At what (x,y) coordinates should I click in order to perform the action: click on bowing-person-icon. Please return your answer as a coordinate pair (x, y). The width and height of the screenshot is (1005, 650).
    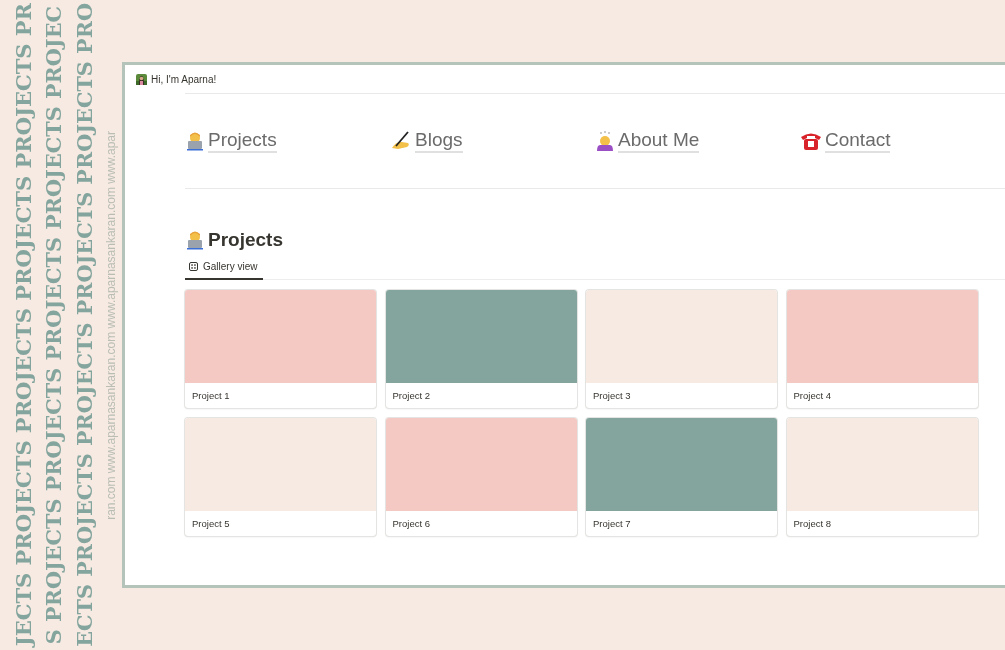
    Looking at the image, I should click on (605, 141).